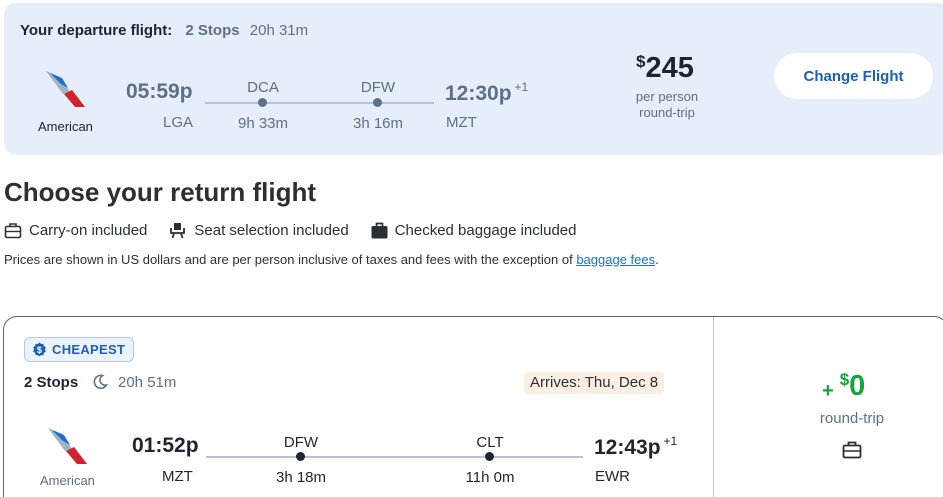 The height and width of the screenshot is (497, 943). Describe the element at coordinates (159, 91) in the screenshot. I see `departure-depart-time: 05:59p` at that location.